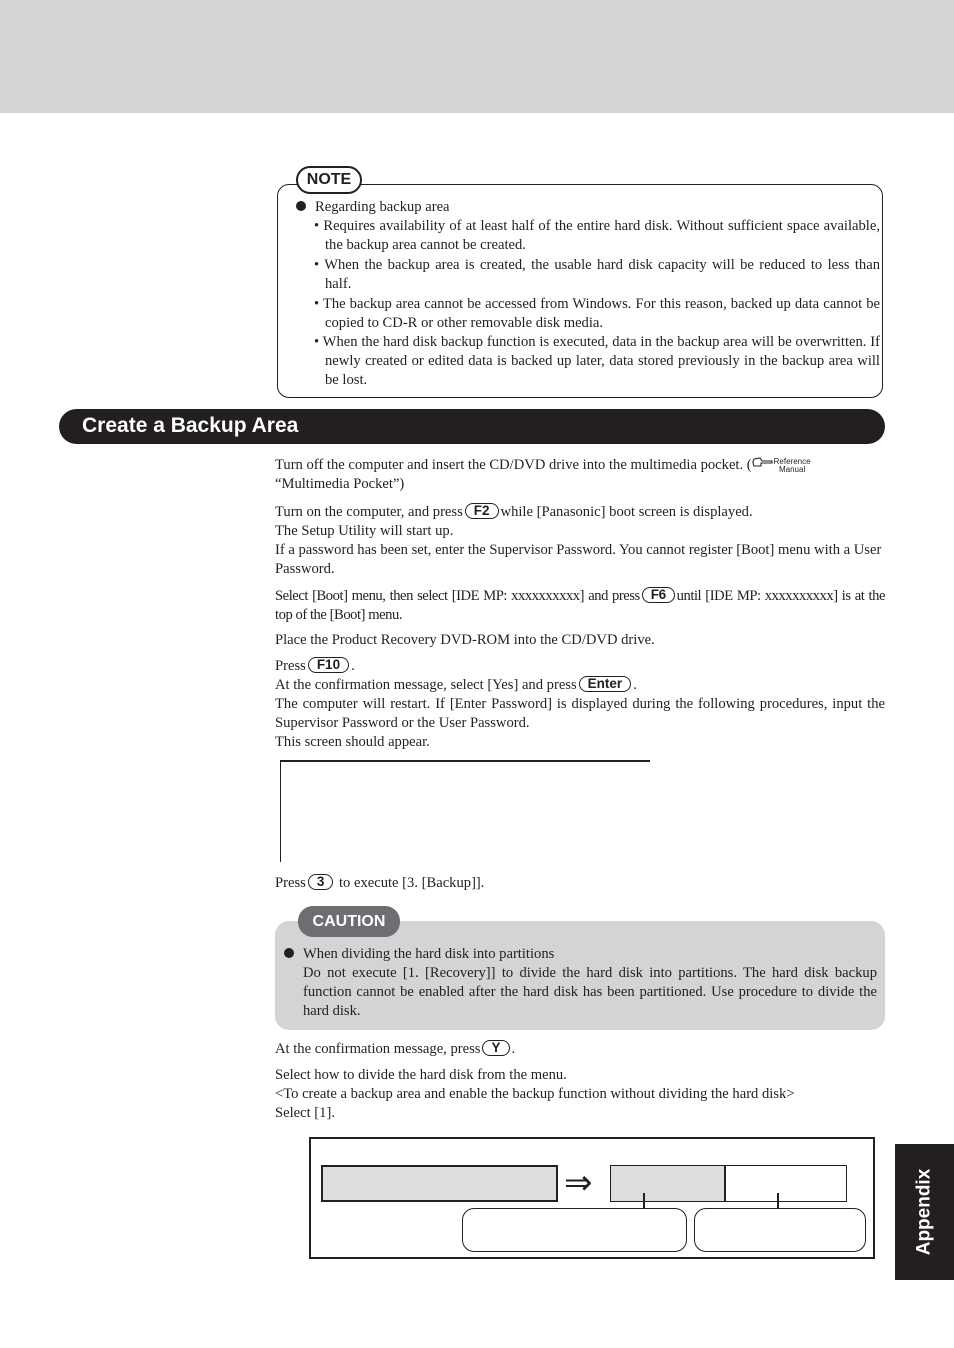  I want to click on reference-manual-label: Reference Manual, so click(792, 465).